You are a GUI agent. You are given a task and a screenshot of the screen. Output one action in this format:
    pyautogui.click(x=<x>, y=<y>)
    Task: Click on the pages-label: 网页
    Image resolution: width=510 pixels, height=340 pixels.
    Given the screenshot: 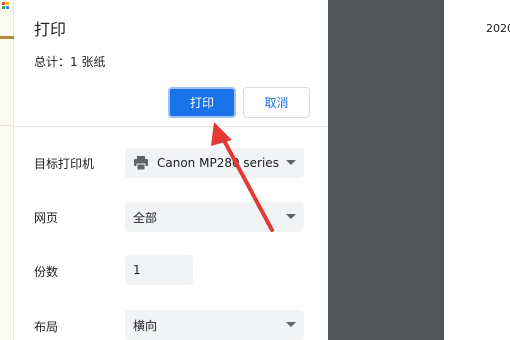 What is the action you would take?
    pyautogui.click(x=46, y=218)
    